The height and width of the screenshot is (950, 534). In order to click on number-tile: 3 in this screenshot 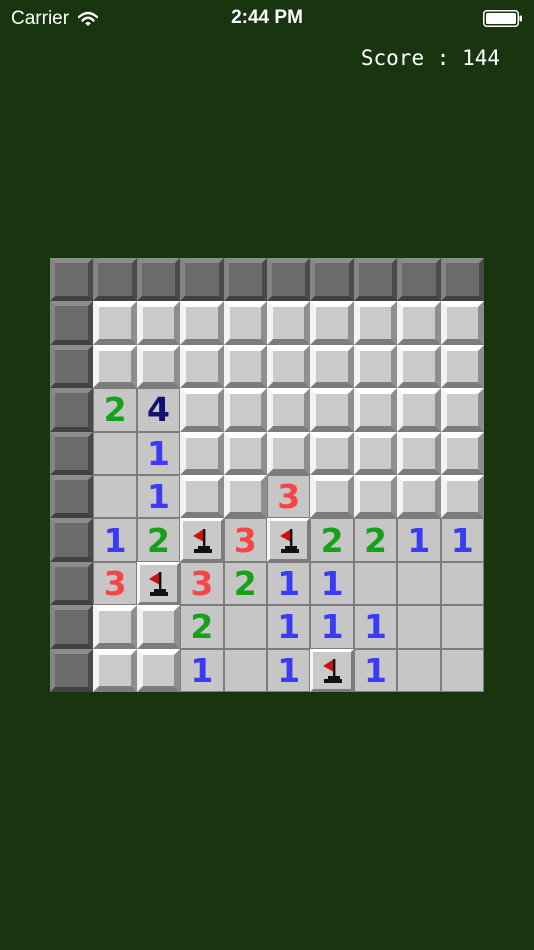, I will do `click(289, 497)`.